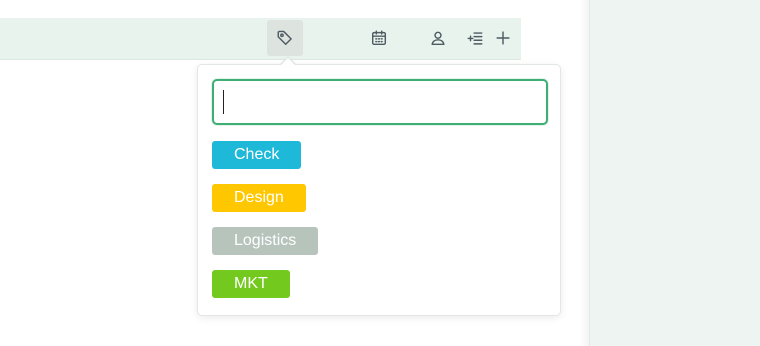 This screenshot has height=346, width=760. I want to click on tag-search-input, so click(380, 102).